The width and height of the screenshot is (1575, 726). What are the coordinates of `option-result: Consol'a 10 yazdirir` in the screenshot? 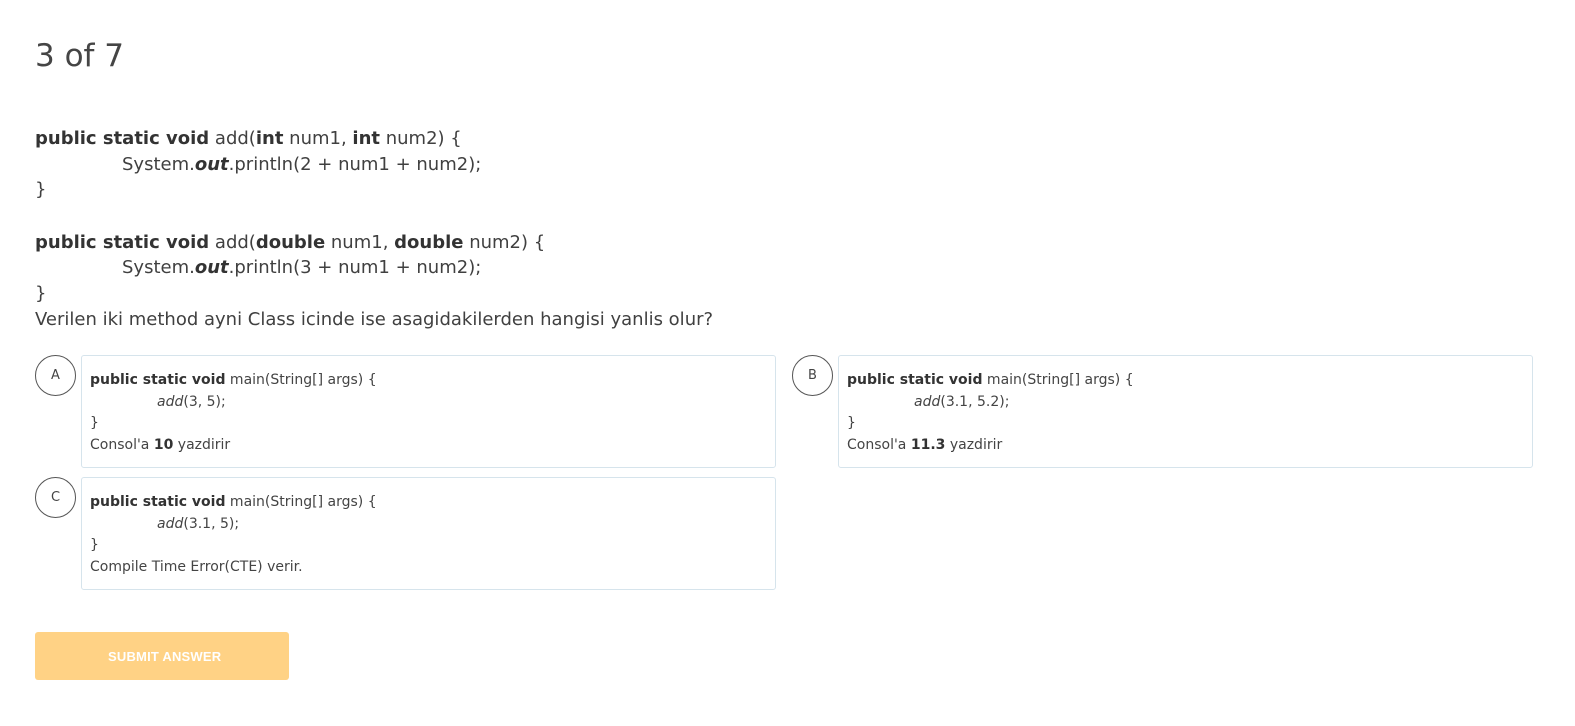 It's located at (428, 446).